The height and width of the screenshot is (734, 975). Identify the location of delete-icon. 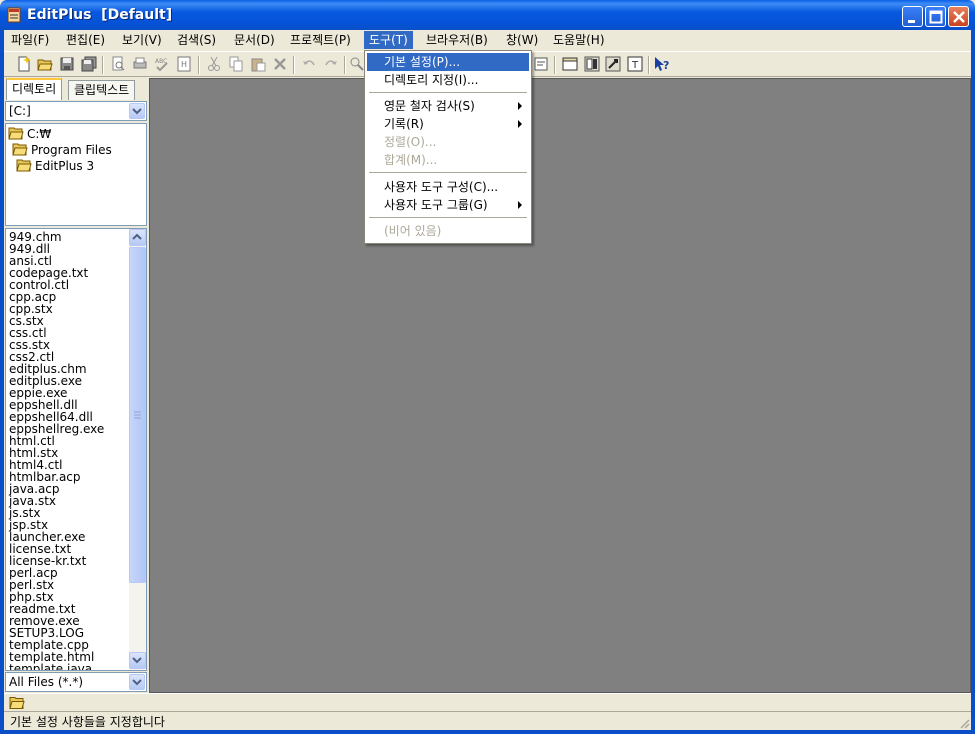
(280, 64).